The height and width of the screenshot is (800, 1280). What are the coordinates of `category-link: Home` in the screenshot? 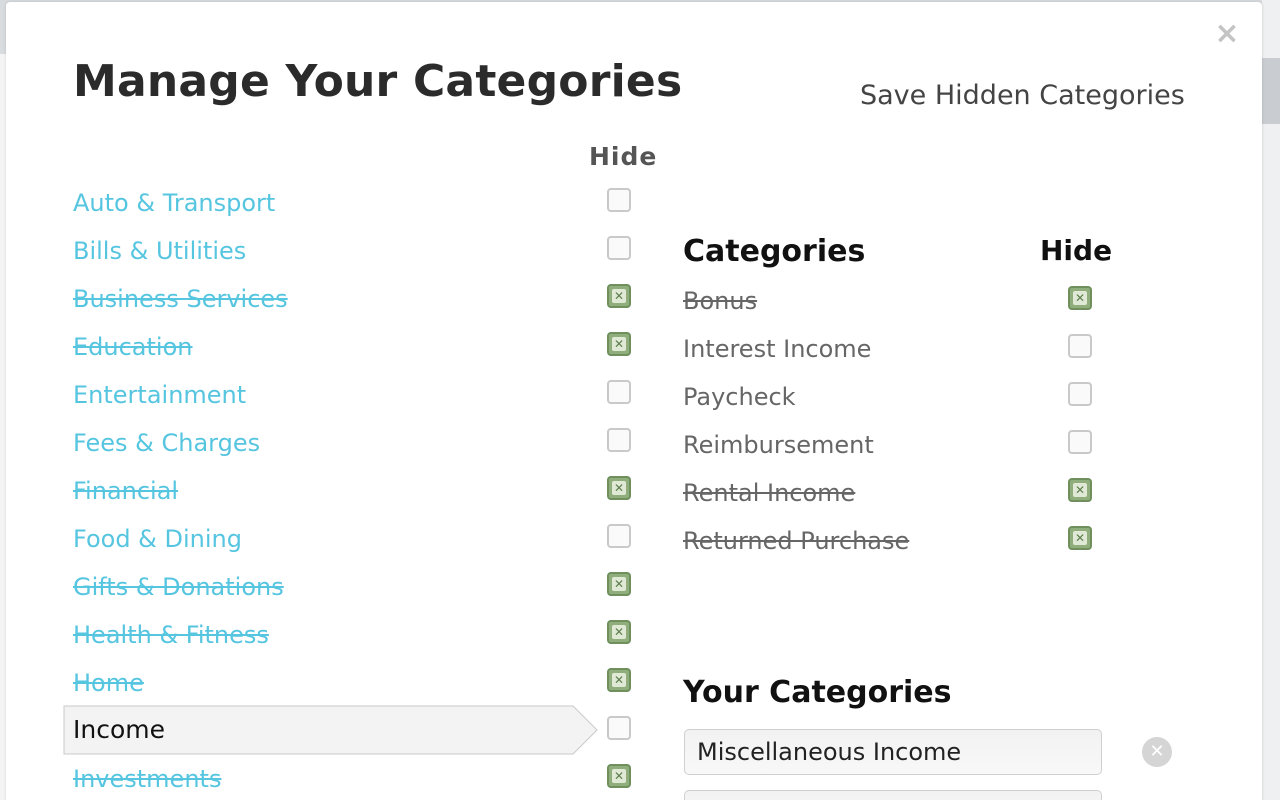 It's located at (108, 683).